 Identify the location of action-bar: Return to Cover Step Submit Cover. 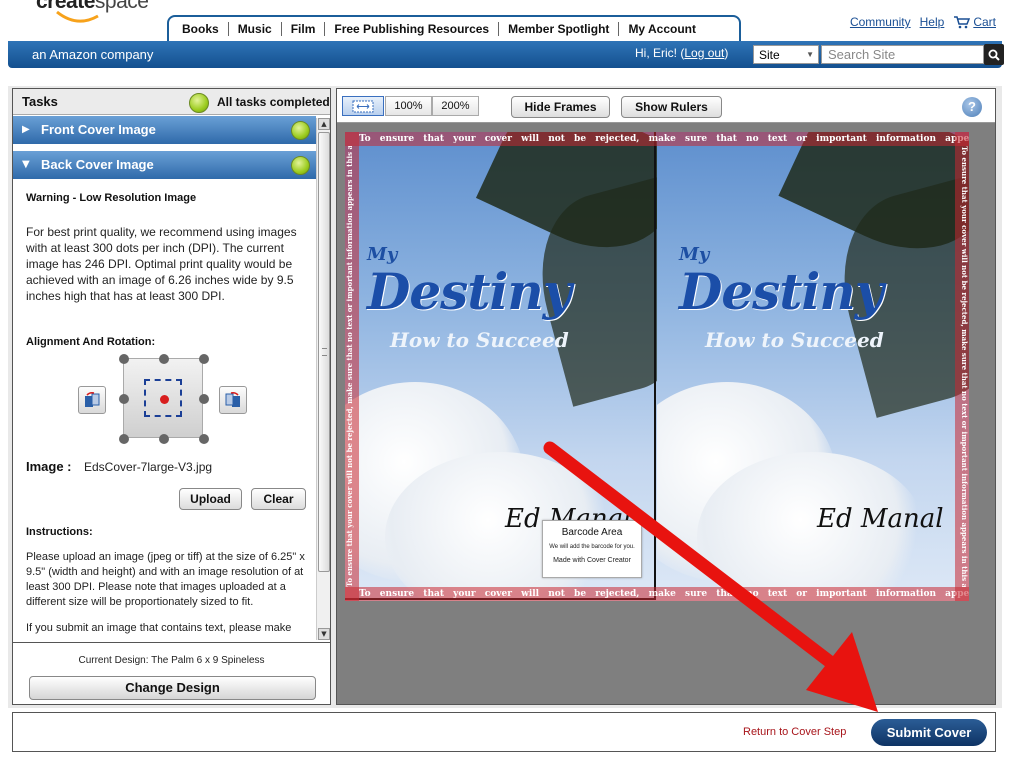
(504, 732).